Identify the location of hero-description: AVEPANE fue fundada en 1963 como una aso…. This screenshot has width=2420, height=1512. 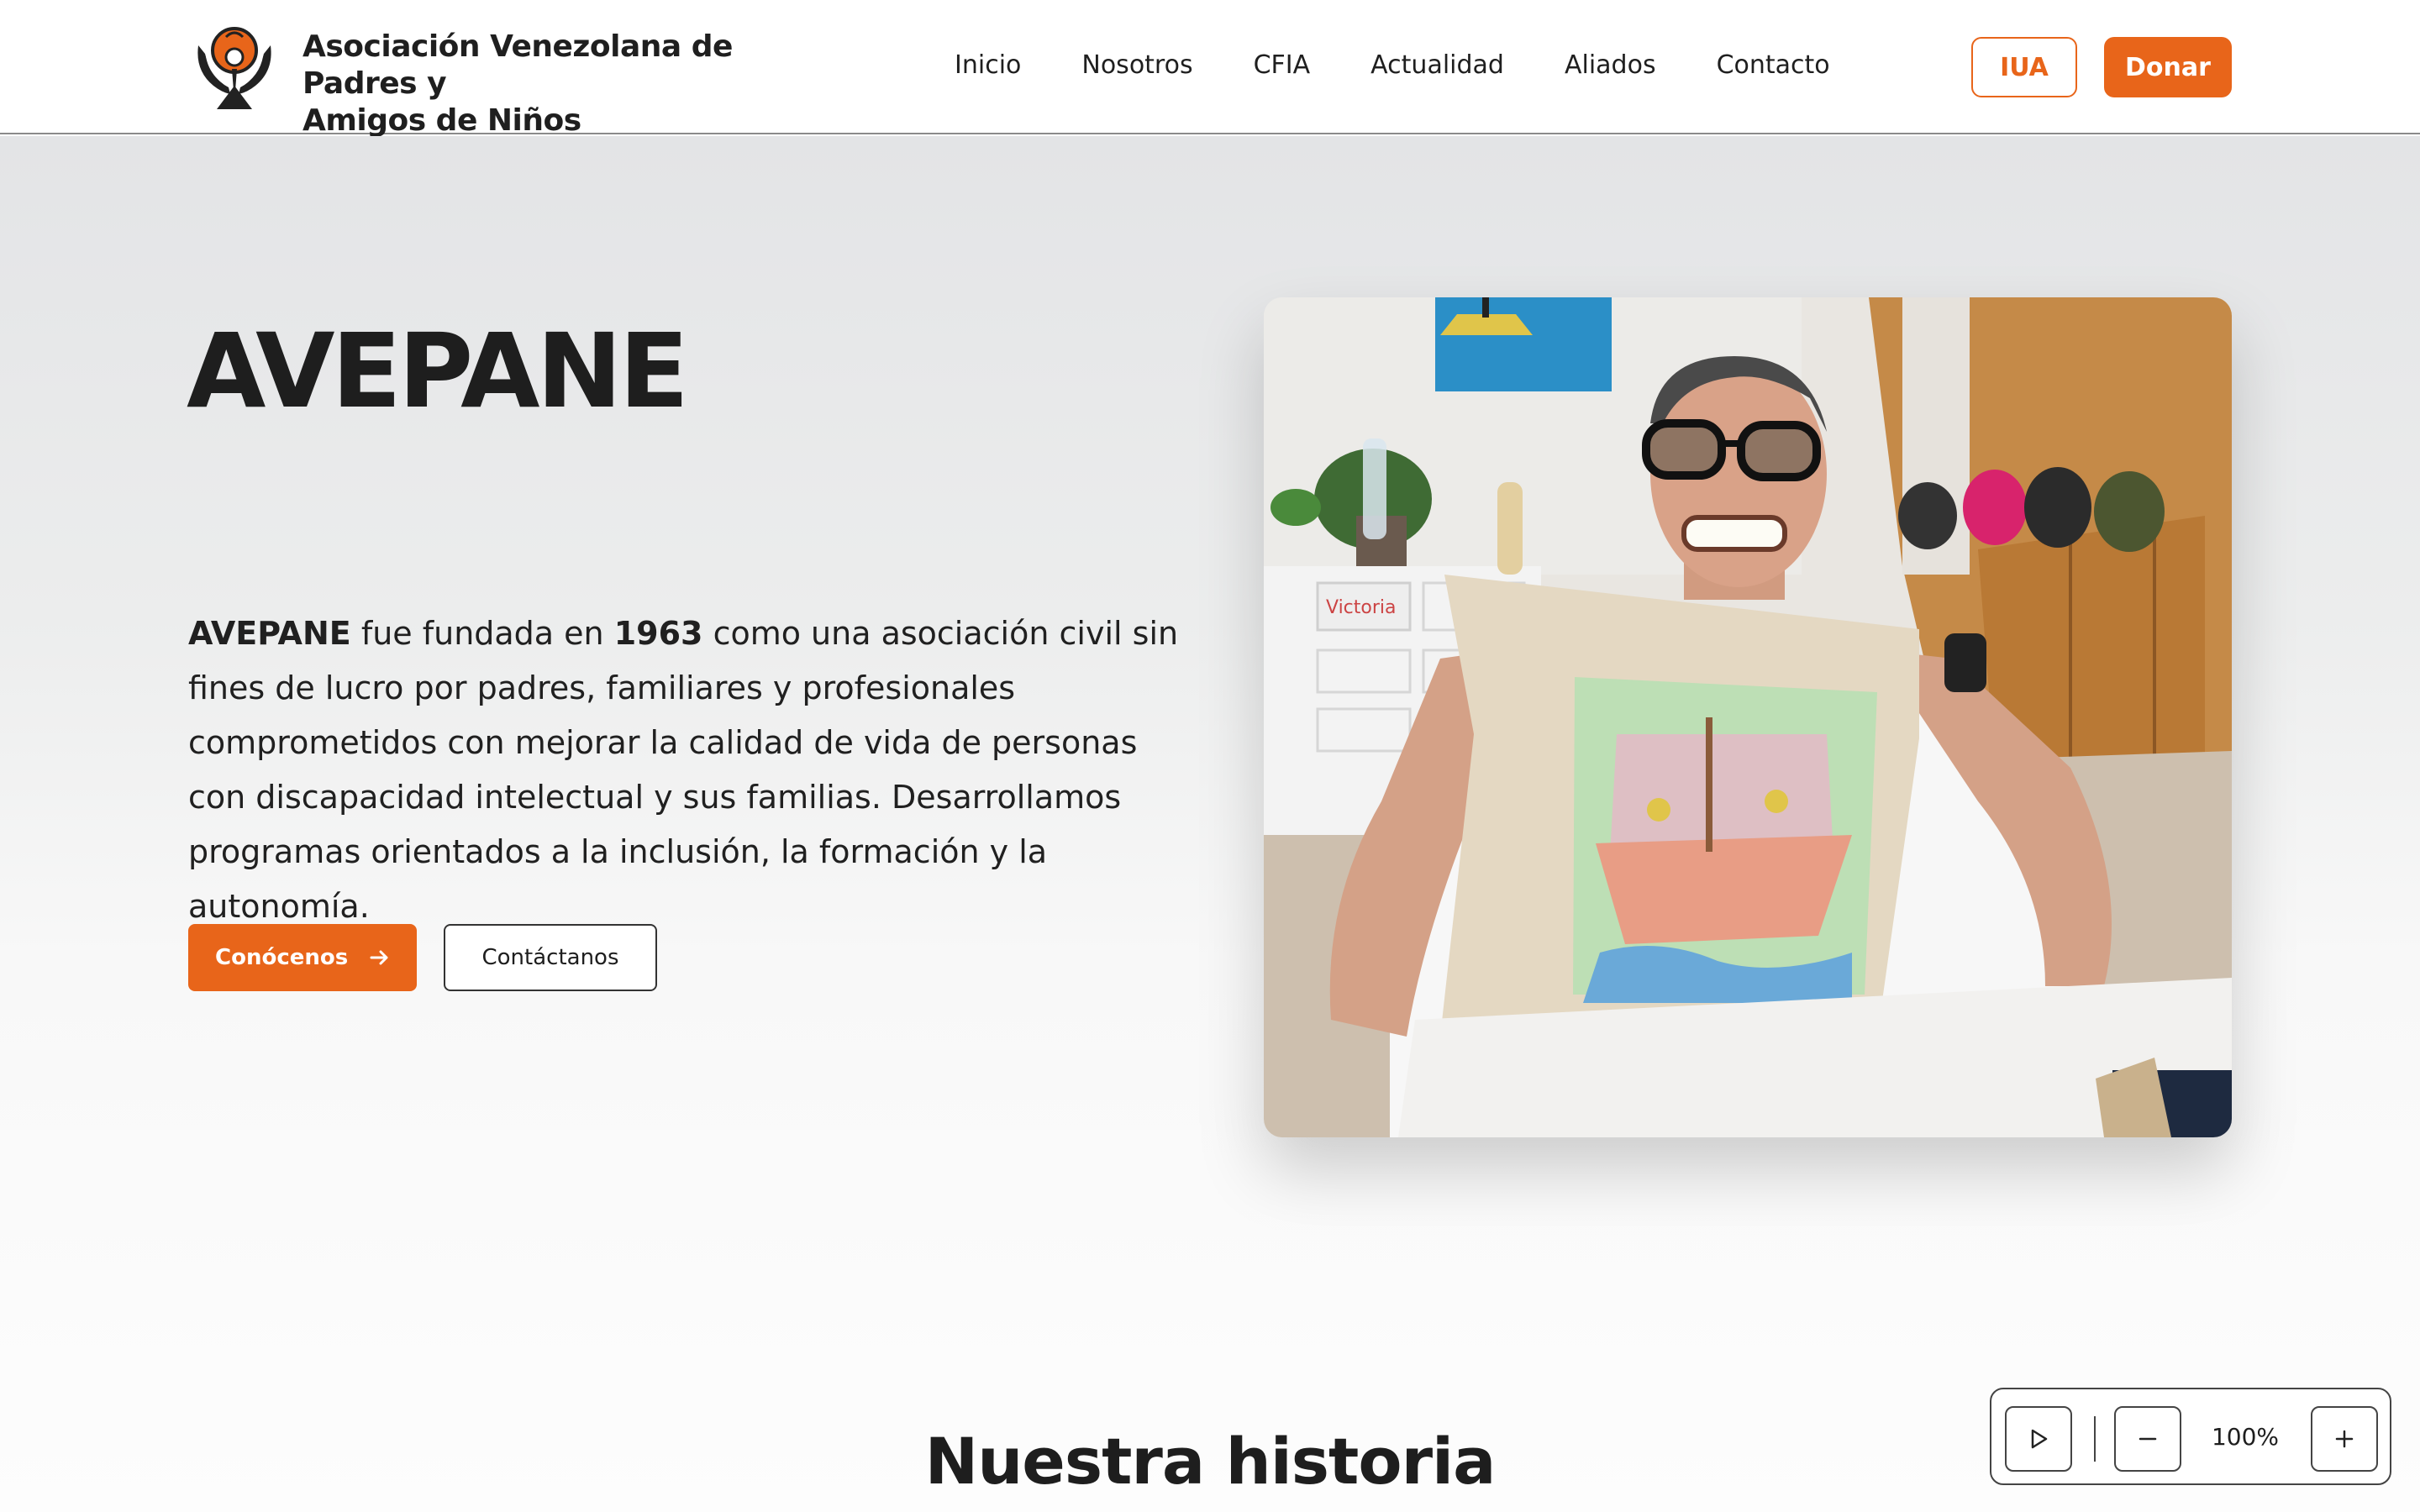
(688, 770).